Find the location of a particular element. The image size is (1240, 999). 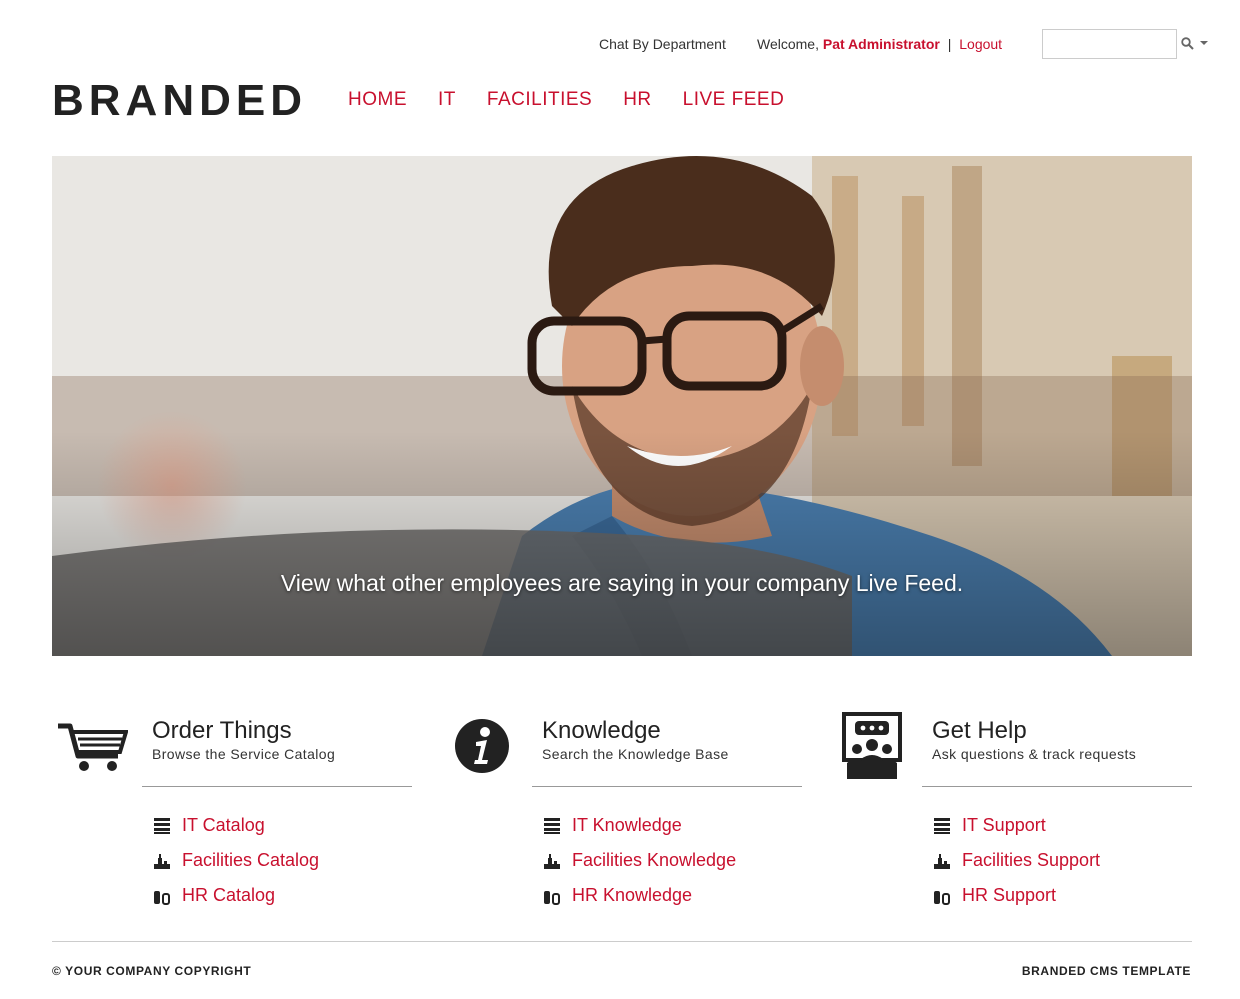

search-input is located at coordinates (1109, 44).